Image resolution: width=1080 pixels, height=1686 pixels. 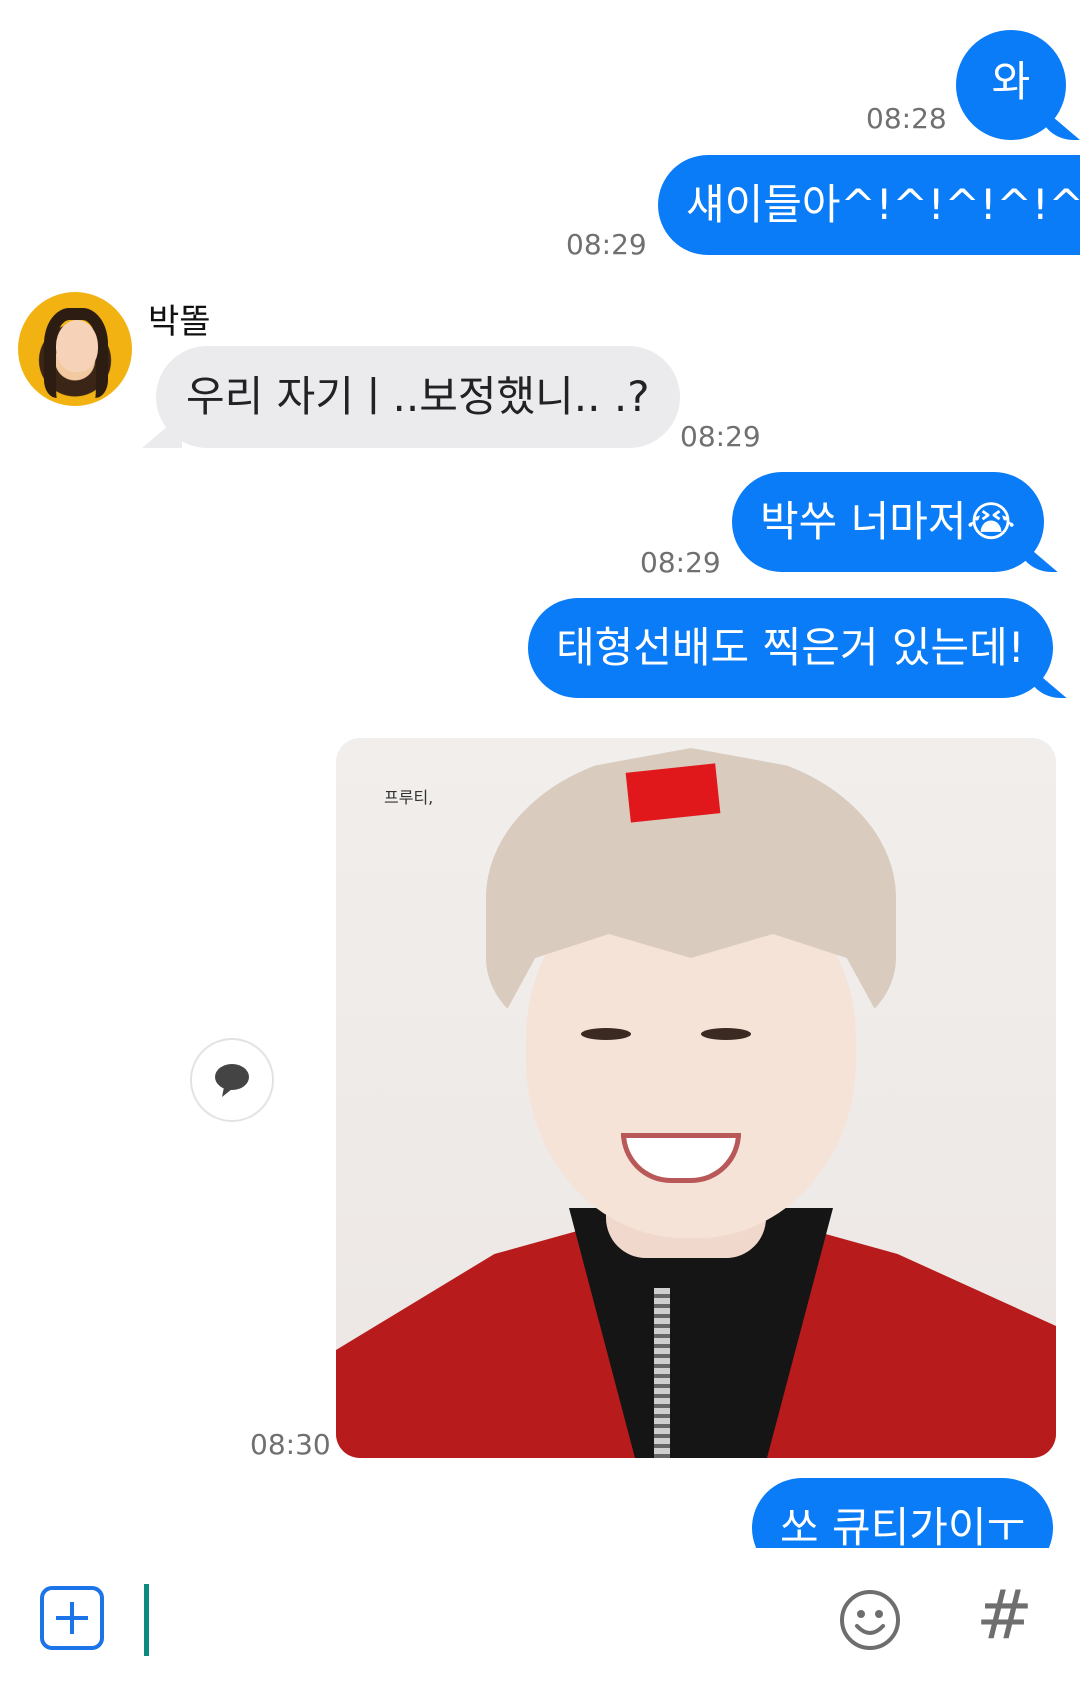 I want to click on comment-button, so click(x=232, y=1080).